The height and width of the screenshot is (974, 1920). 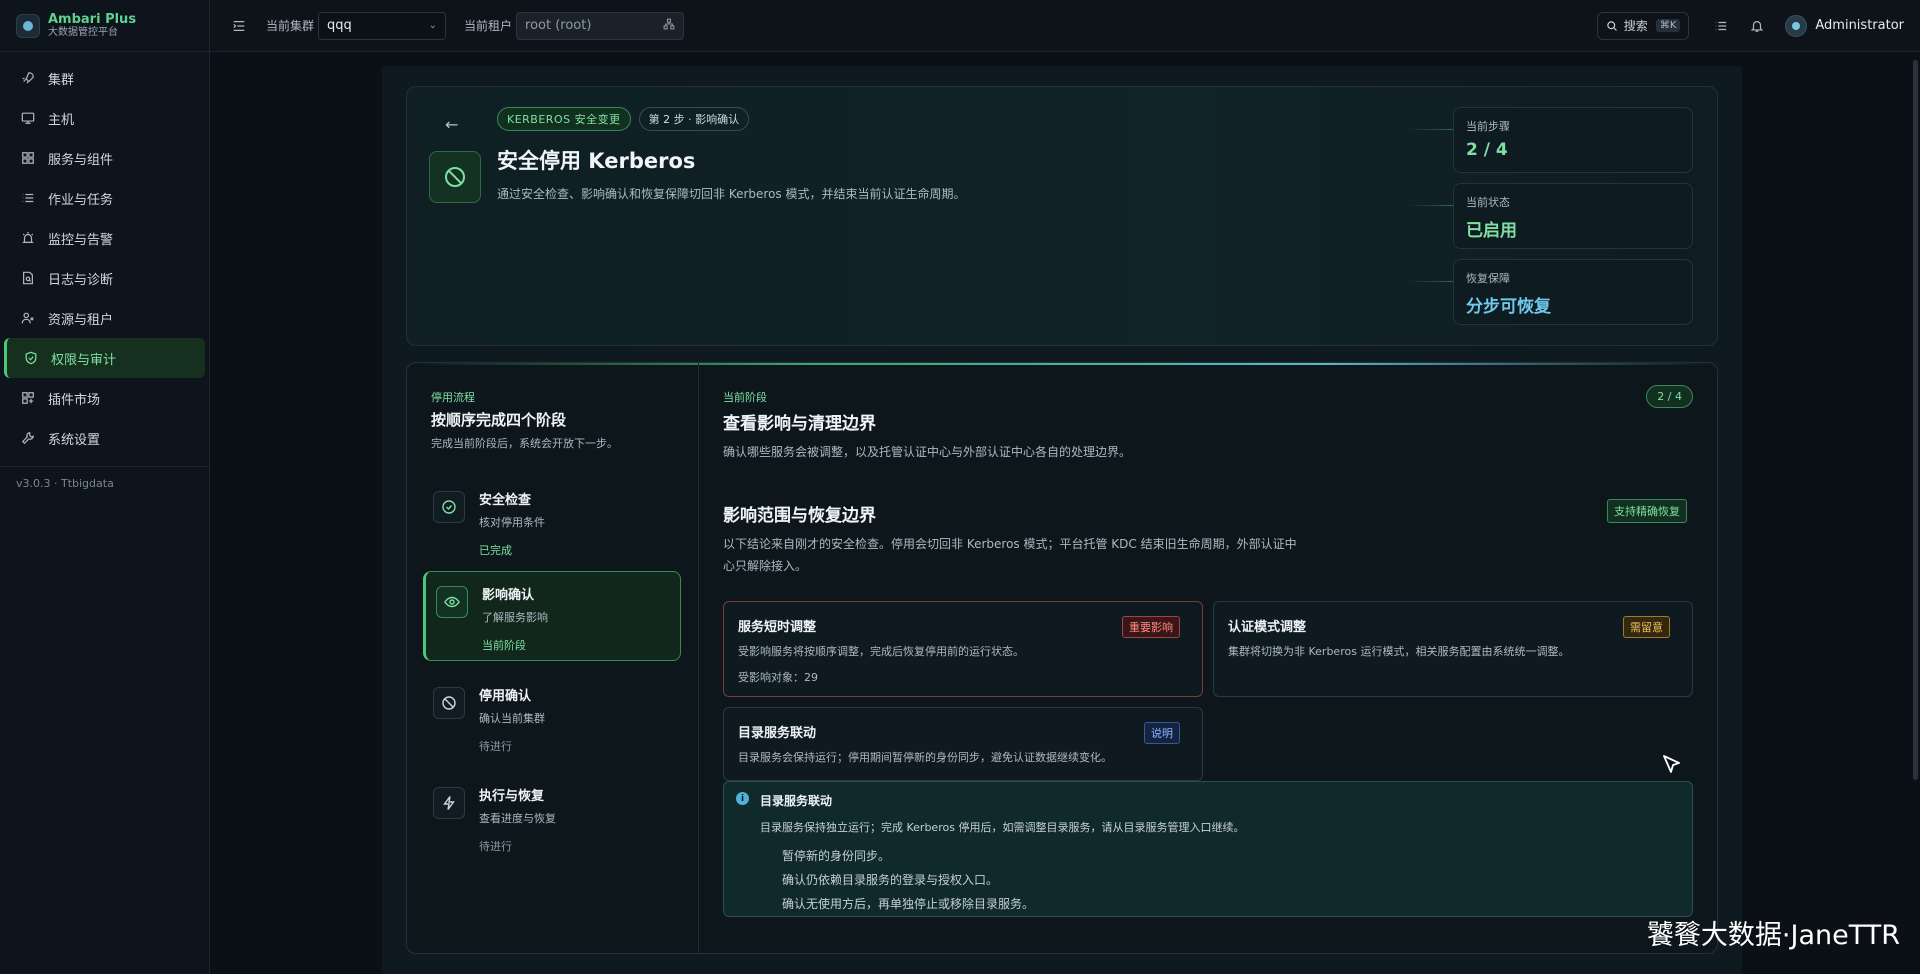 What do you see at coordinates (81, 320) in the screenshot?
I see `sidebar-item-label: 资源与租户` at bounding box center [81, 320].